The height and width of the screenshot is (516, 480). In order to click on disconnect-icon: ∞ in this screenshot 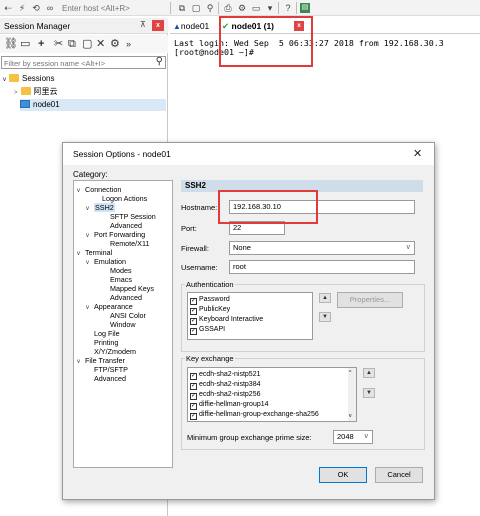, I will do `click(50, 8)`.